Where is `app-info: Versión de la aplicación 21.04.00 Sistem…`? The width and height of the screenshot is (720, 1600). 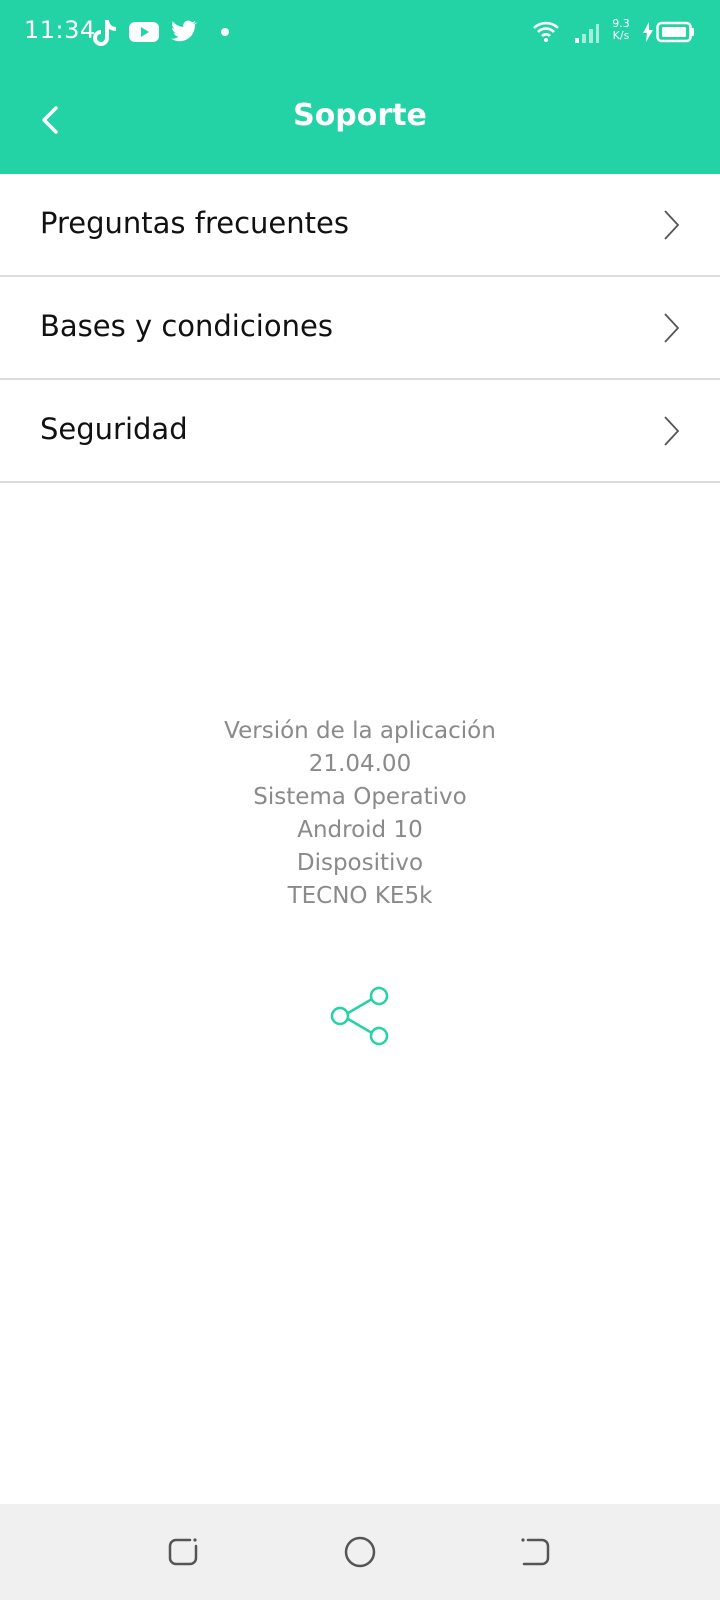
app-info: Versión de la aplicación 21.04.00 Sistem… is located at coordinates (360, 814).